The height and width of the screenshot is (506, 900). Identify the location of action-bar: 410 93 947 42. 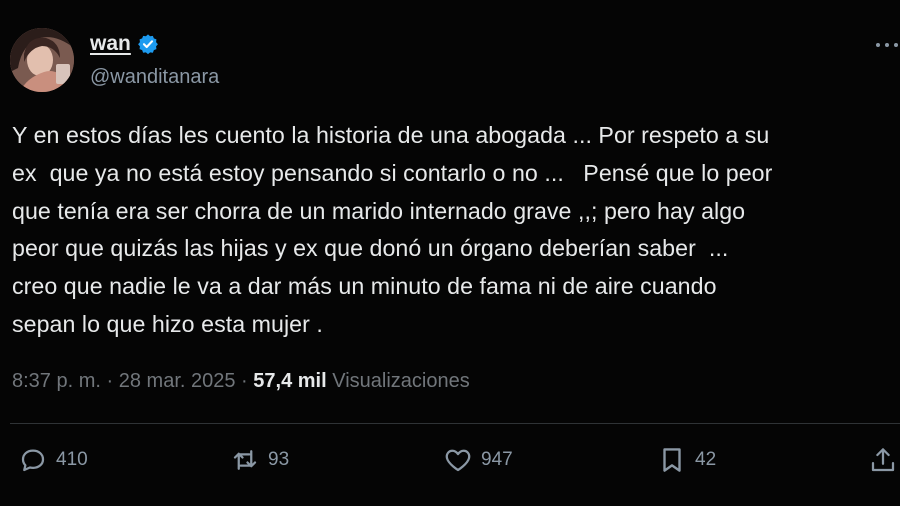
(450, 463).